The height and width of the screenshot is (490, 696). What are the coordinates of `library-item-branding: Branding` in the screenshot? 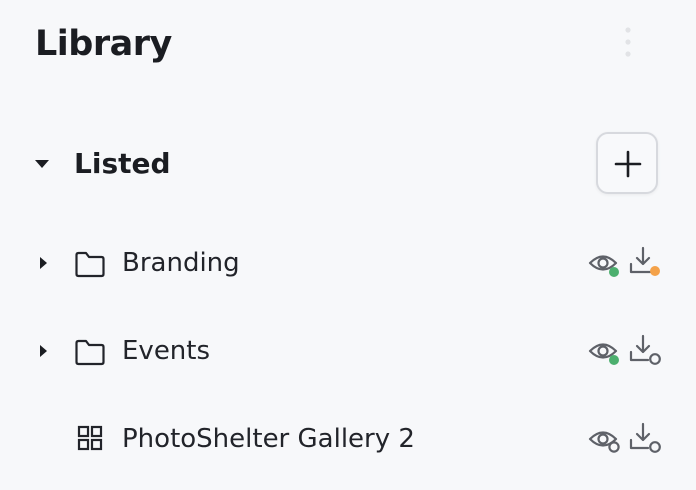 It's located at (348, 263).